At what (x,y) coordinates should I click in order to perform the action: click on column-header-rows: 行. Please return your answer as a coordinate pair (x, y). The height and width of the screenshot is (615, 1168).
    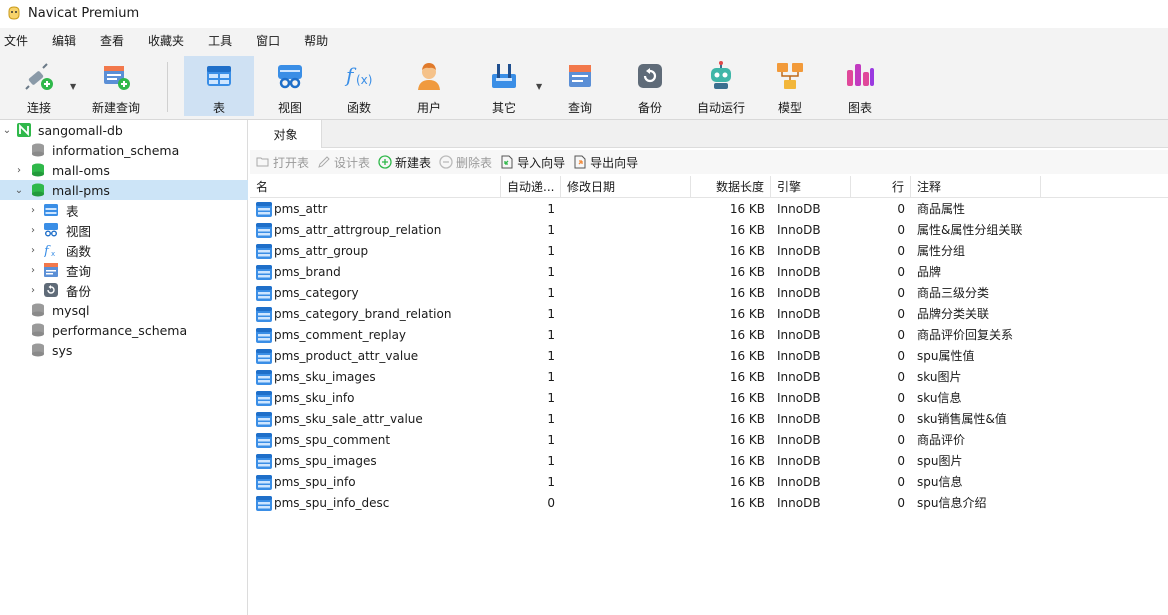
    Looking at the image, I should click on (881, 187).